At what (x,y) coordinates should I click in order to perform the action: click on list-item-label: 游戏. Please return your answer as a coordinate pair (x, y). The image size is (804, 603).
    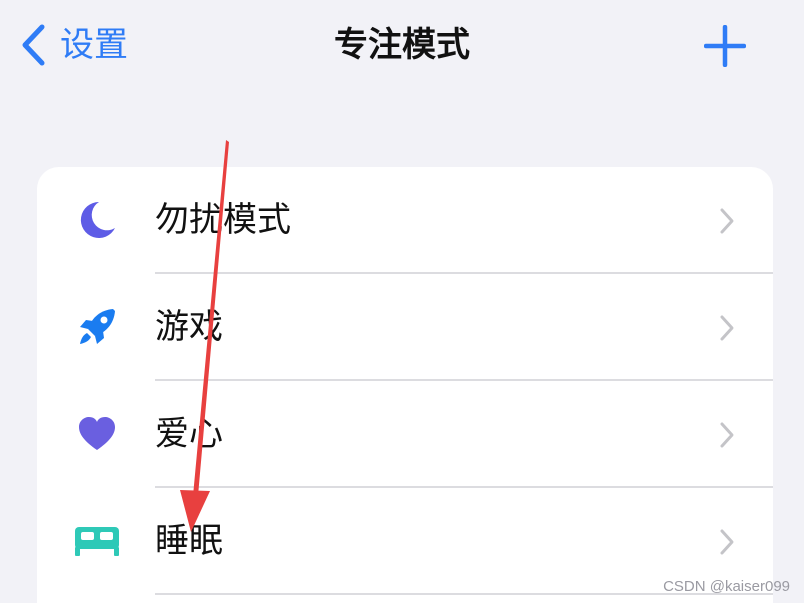
    Looking at the image, I should click on (189, 327).